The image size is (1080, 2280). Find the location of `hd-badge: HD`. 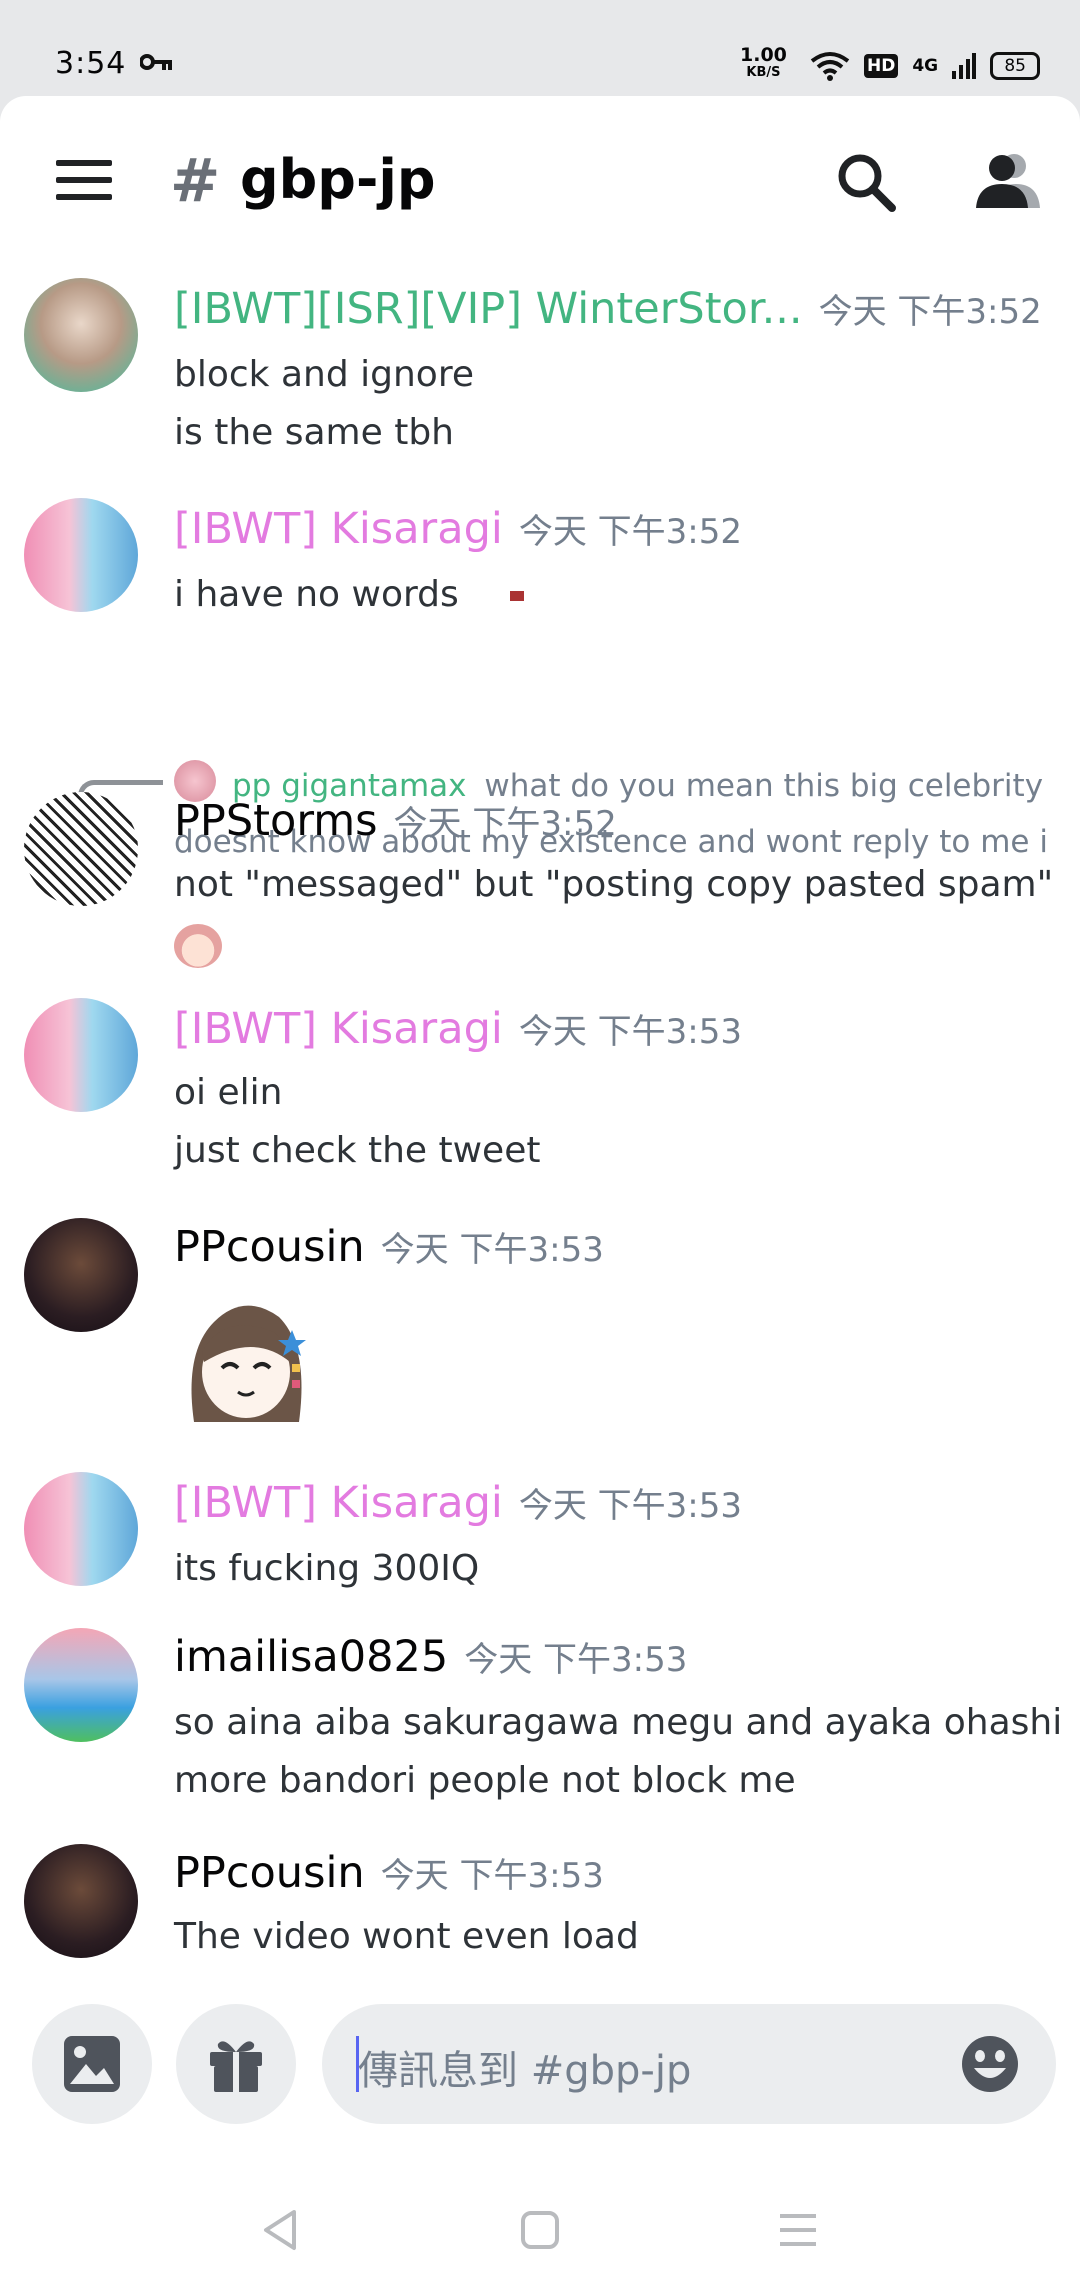

hd-badge: HD is located at coordinates (881, 66).